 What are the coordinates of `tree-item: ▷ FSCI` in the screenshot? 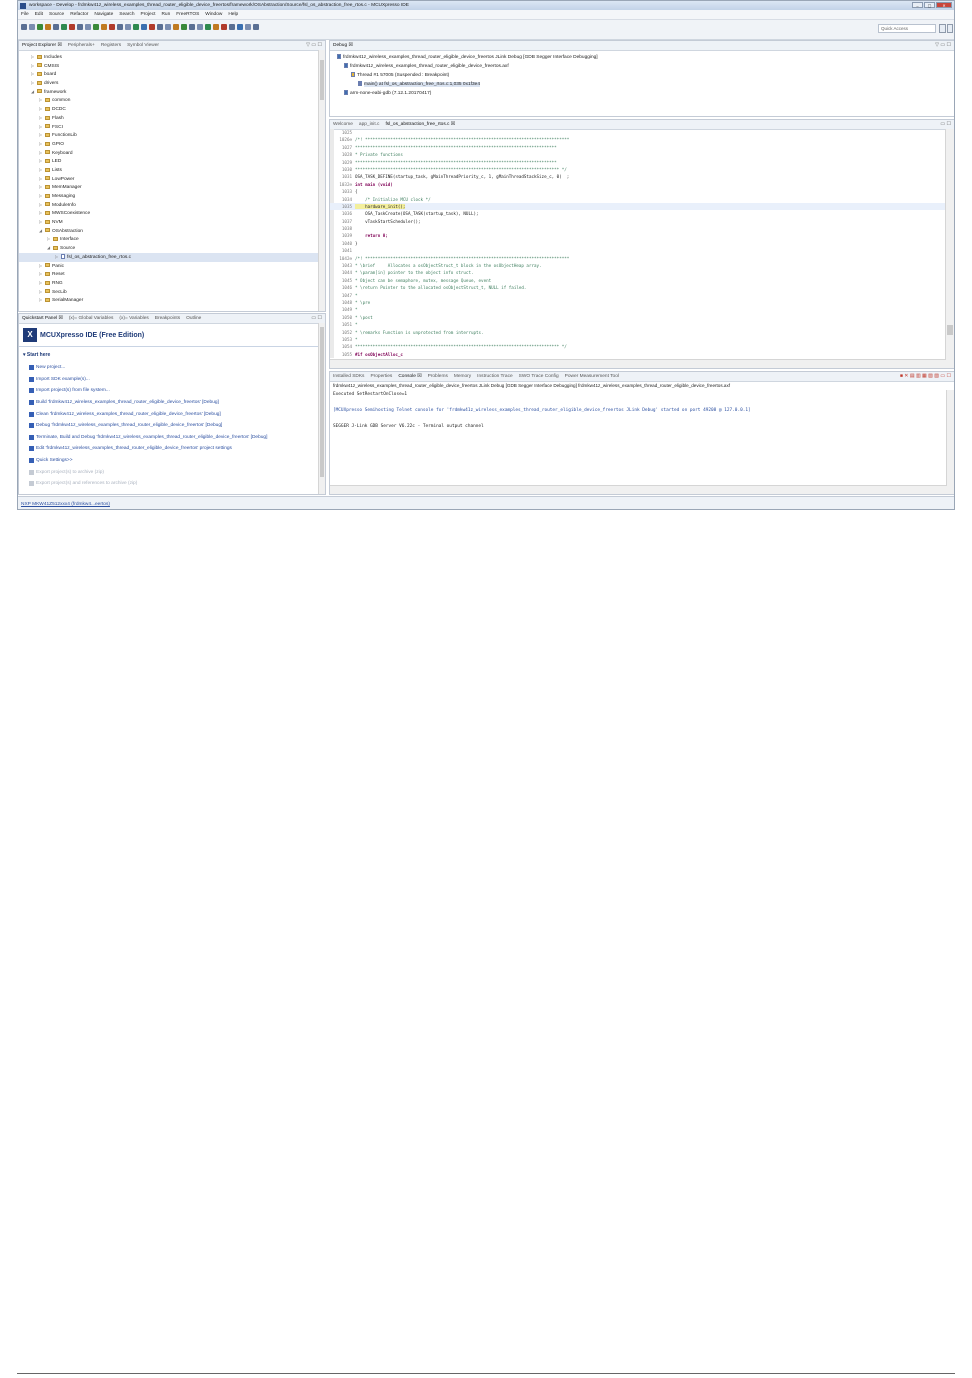 It's located at (172, 127).